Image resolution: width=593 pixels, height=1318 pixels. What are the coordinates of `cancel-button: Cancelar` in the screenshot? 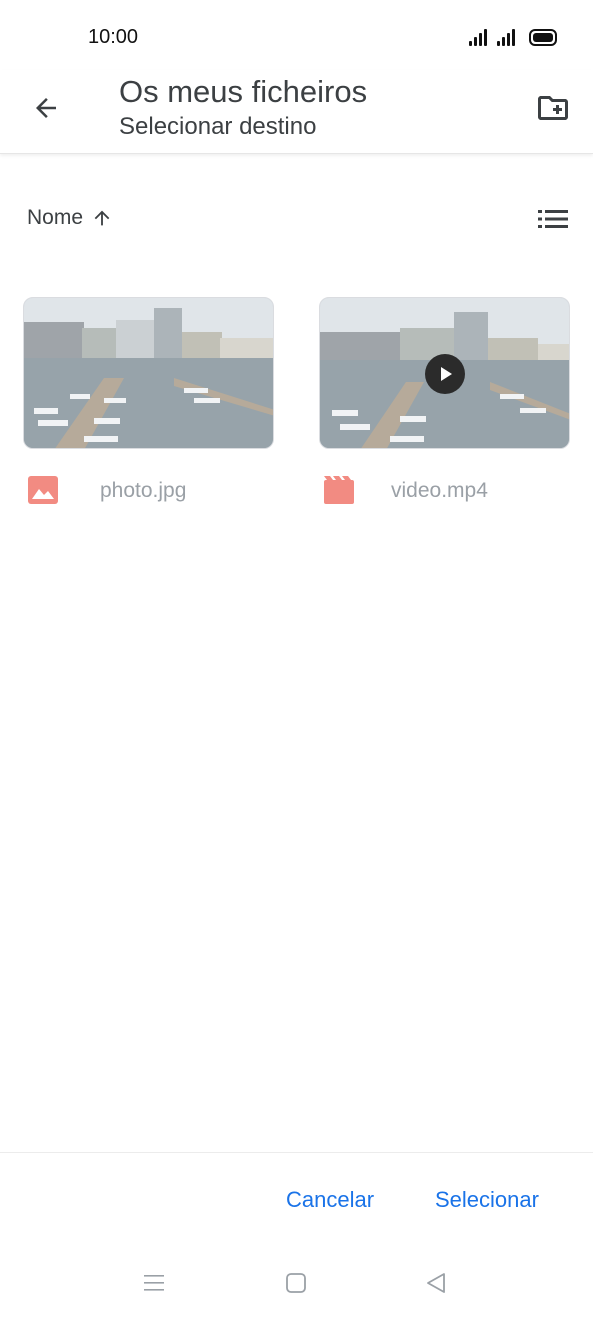 It's located at (330, 1200).